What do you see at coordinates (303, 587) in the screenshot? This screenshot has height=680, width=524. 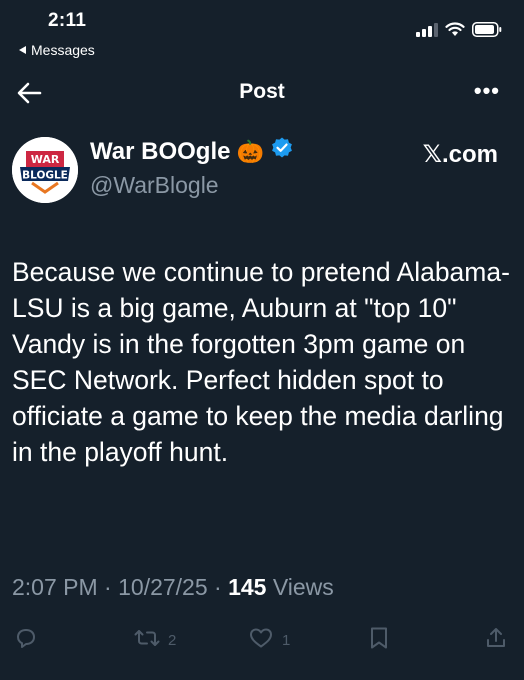 I see `views-label: Views` at bounding box center [303, 587].